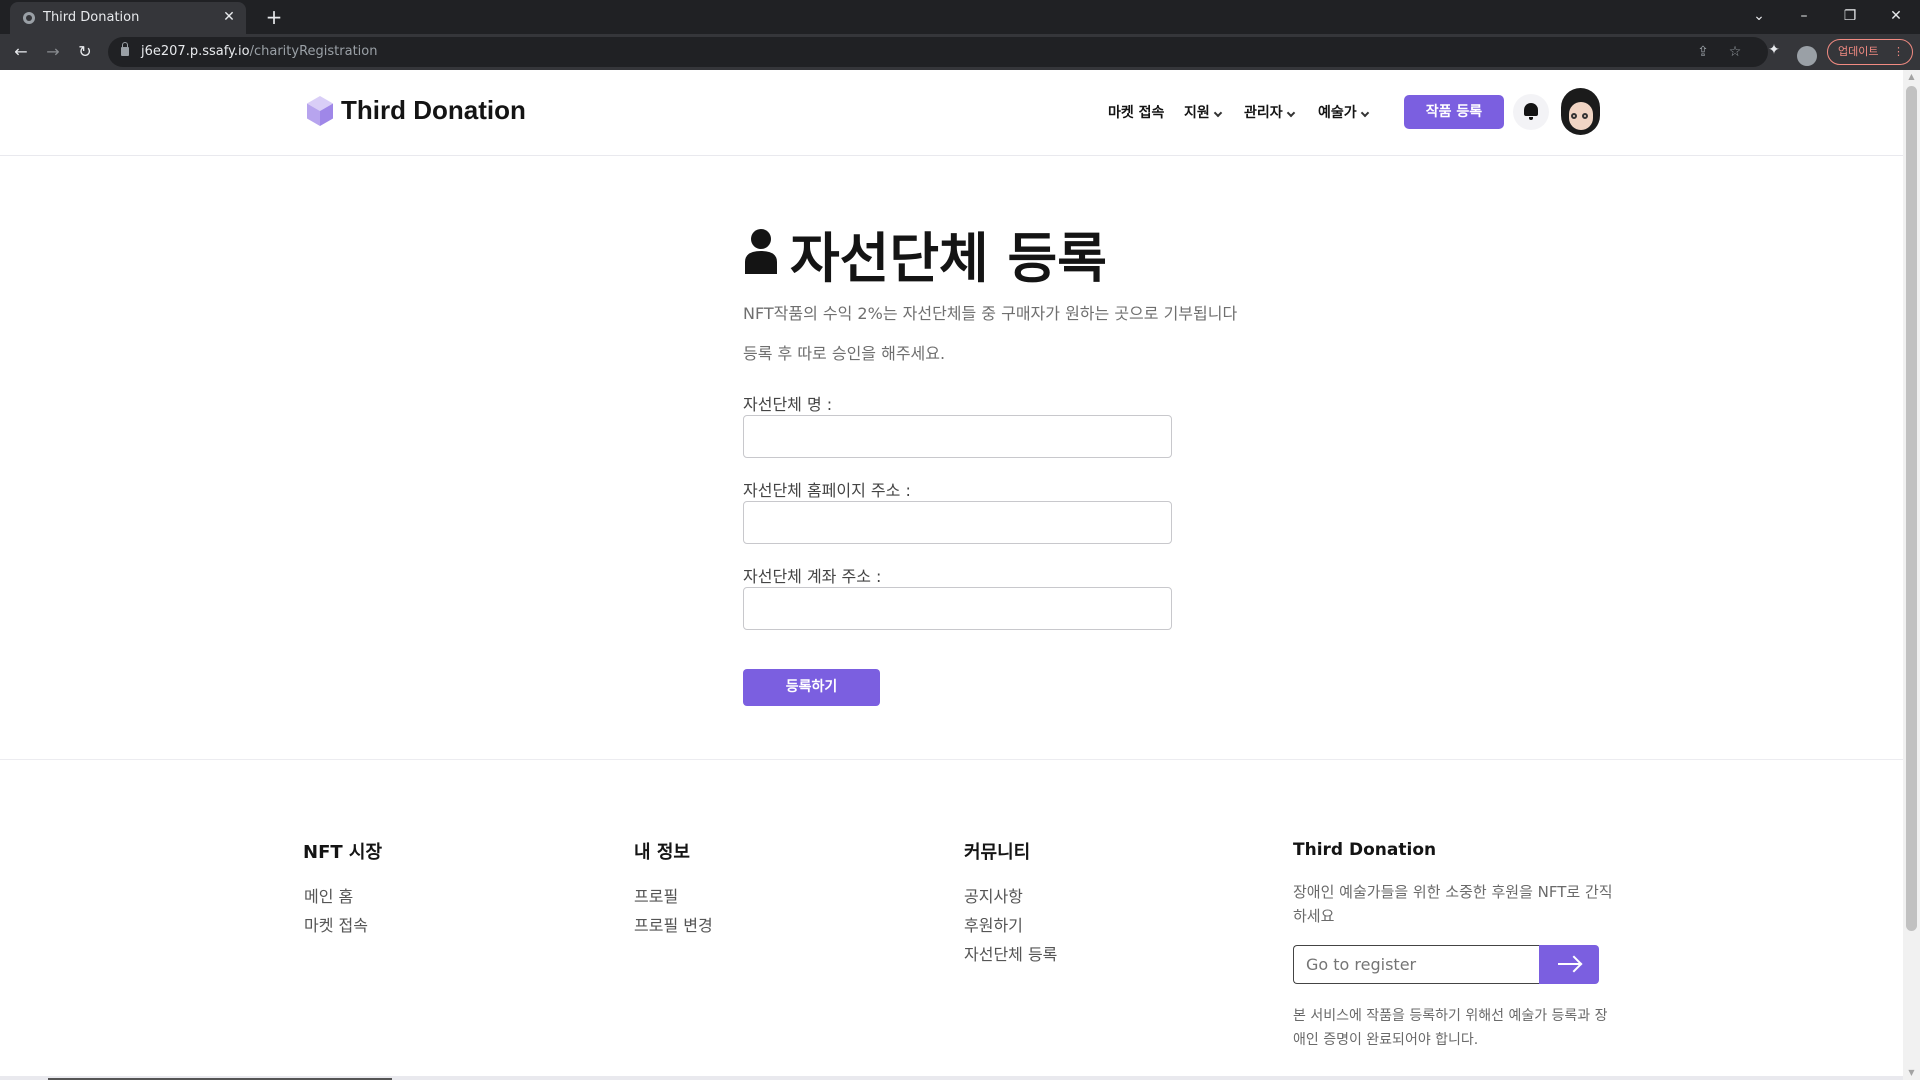 The width and height of the screenshot is (1920, 1080). I want to click on logo-cube-icon, so click(320, 111).